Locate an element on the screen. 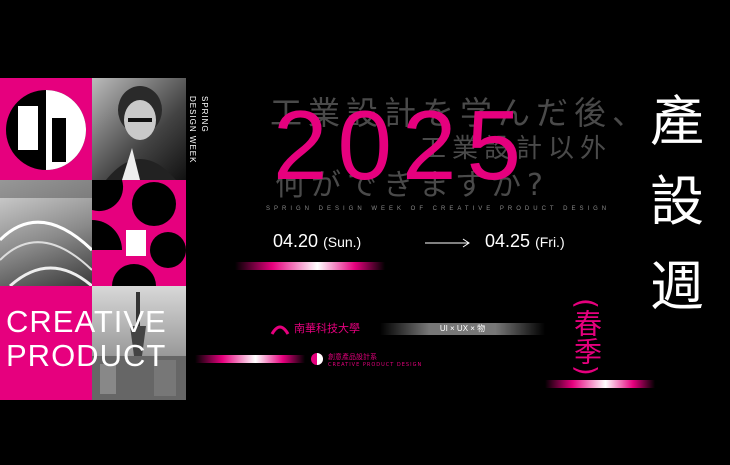 This screenshot has width=730, height=465. season-label: (春季) is located at coordinates (586, 337).